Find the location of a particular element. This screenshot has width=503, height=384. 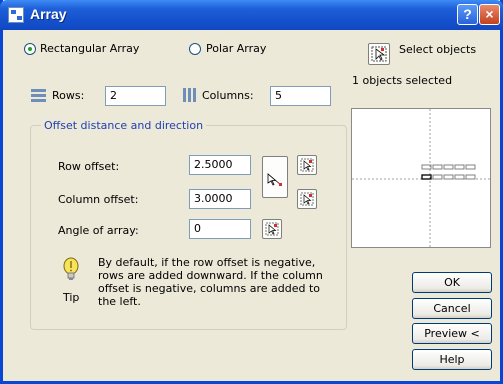

polar-array-label: Polar Array is located at coordinates (236, 48).